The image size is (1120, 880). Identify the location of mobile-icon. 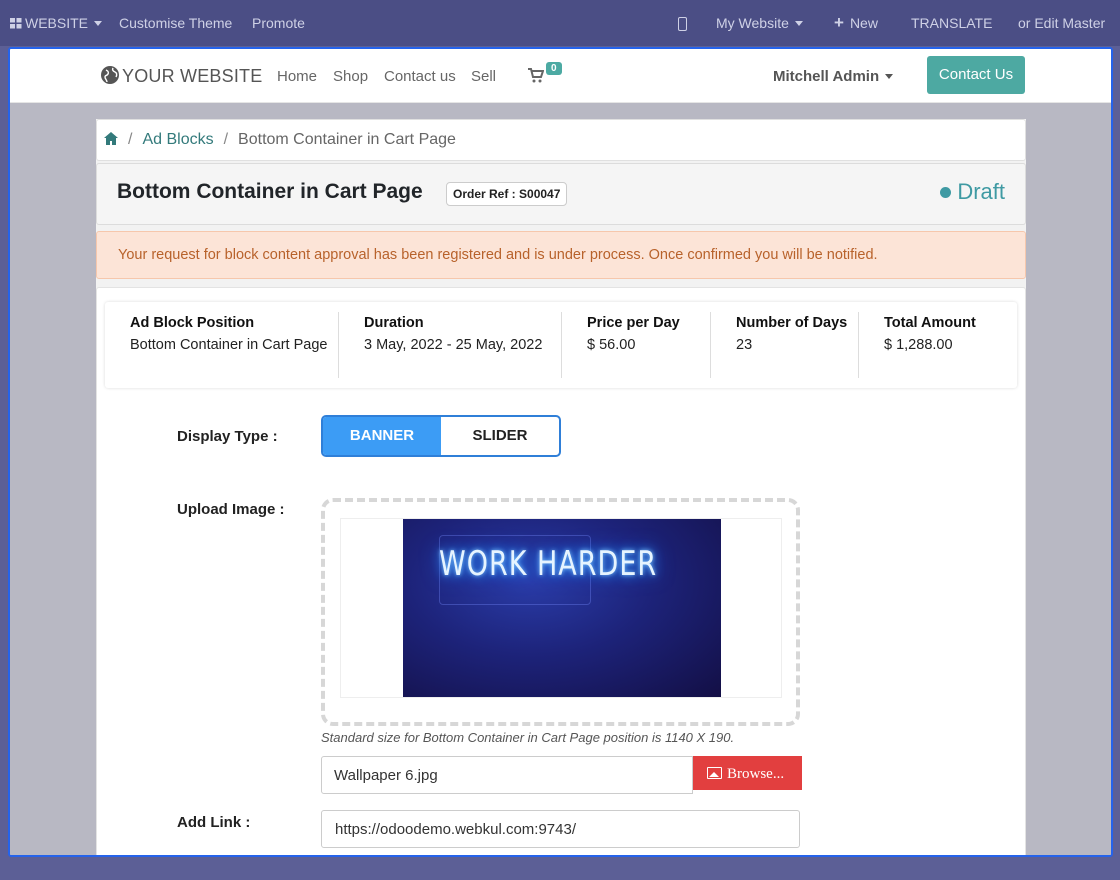
(682, 24).